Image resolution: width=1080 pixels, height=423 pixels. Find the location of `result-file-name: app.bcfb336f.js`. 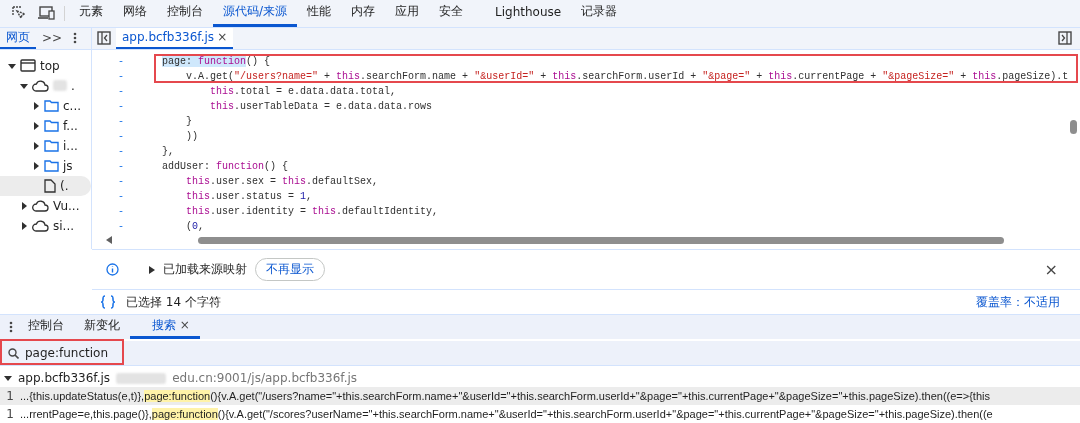

result-file-name: app.bcfb336f.js is located at coordinates (64, 378).